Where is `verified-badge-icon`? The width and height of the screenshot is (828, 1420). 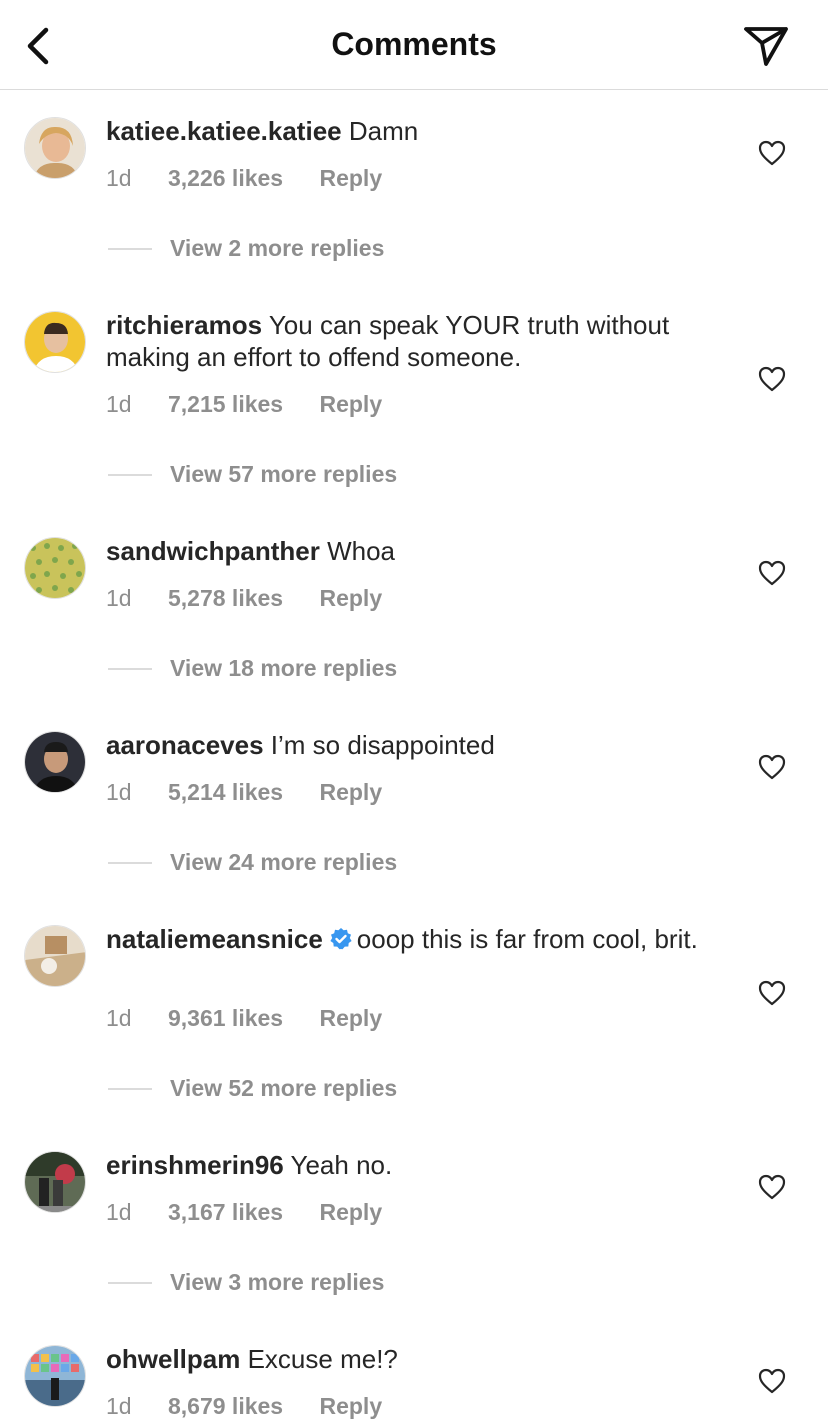 verified-badge-icon is located at coordinates (341, 939).